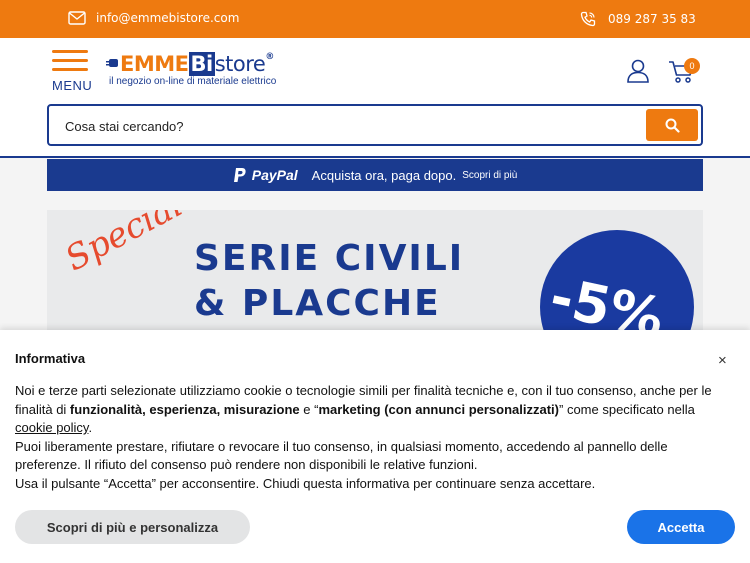  Describe the element at coordinates (652, 19) in the screenshot. I see `phone-text: 089 287 35 83` at that location.